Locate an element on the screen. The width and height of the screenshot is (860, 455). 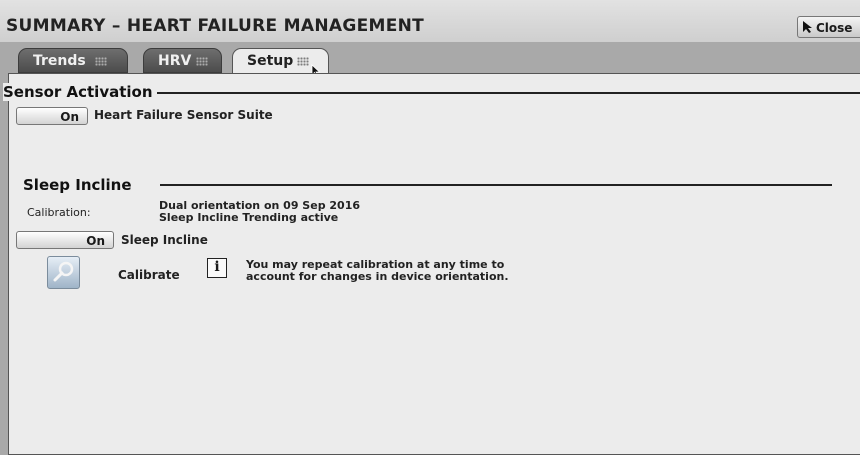
calibrate-label: Calibrate is located at coordinates (149, 275).